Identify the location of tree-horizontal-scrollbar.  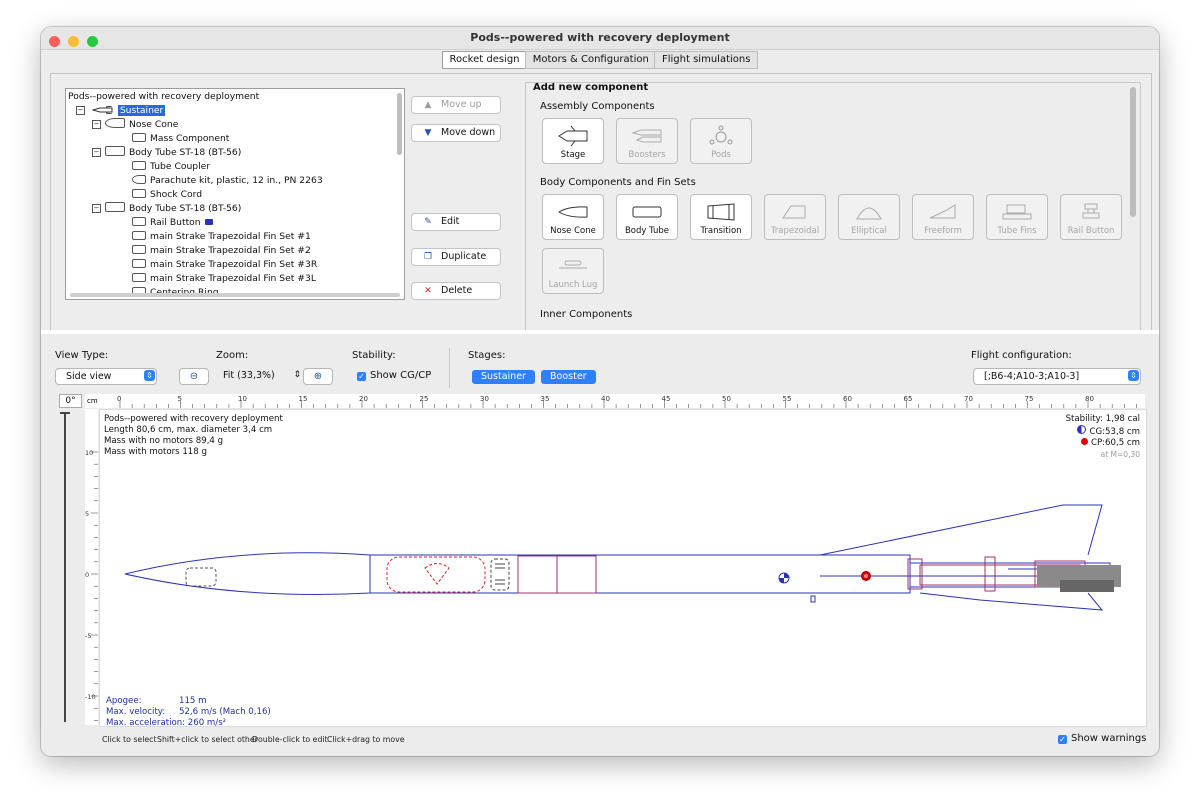
(235, 295).